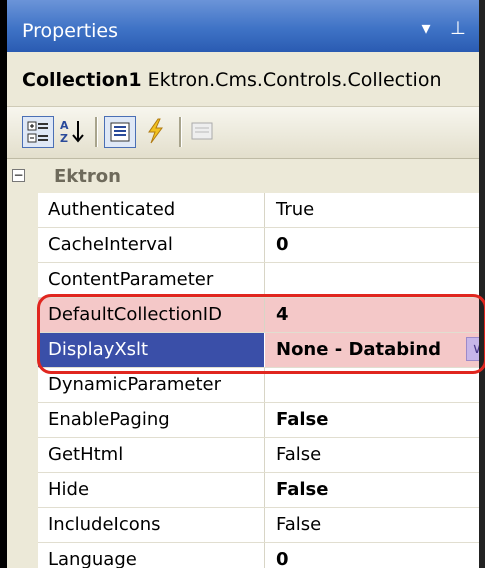 This screenshot has width=485, height=568. Describe the element at coordinates (282, 314) in the screenshot. I see `property-value: 4` at that location.